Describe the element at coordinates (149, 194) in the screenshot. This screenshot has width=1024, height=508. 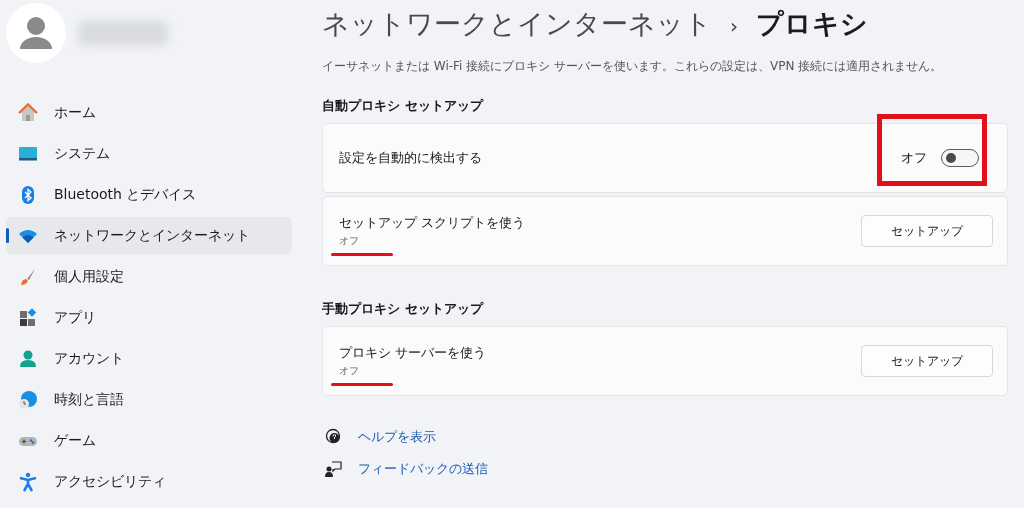
I see `sidebar-item: Bluetooth とデバイス` at that location.